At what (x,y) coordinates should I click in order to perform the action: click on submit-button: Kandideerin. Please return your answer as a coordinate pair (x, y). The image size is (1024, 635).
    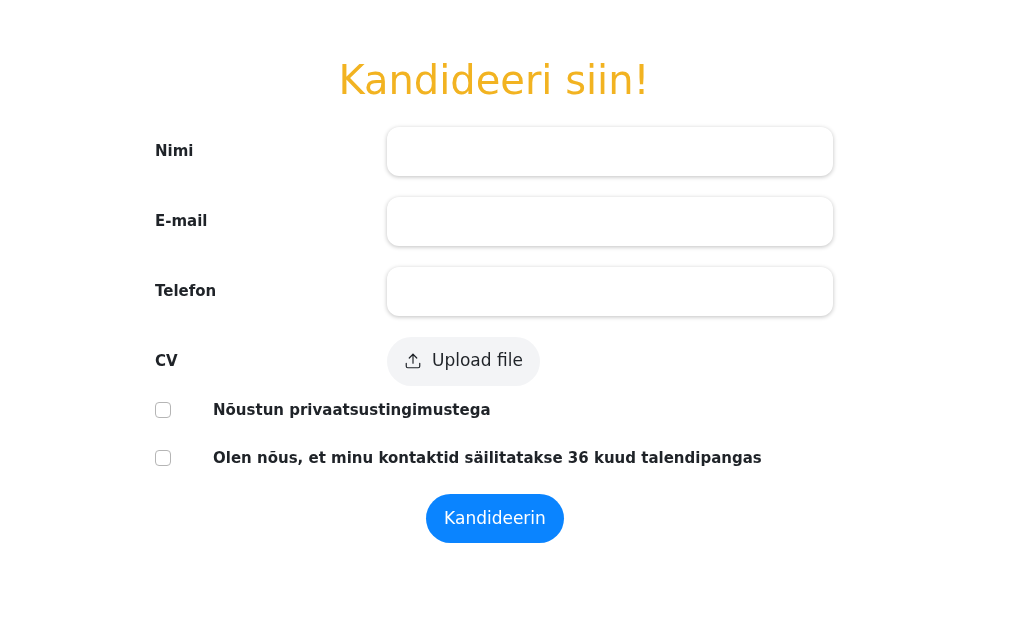
    Looking at the image, I should click on (495, 518).